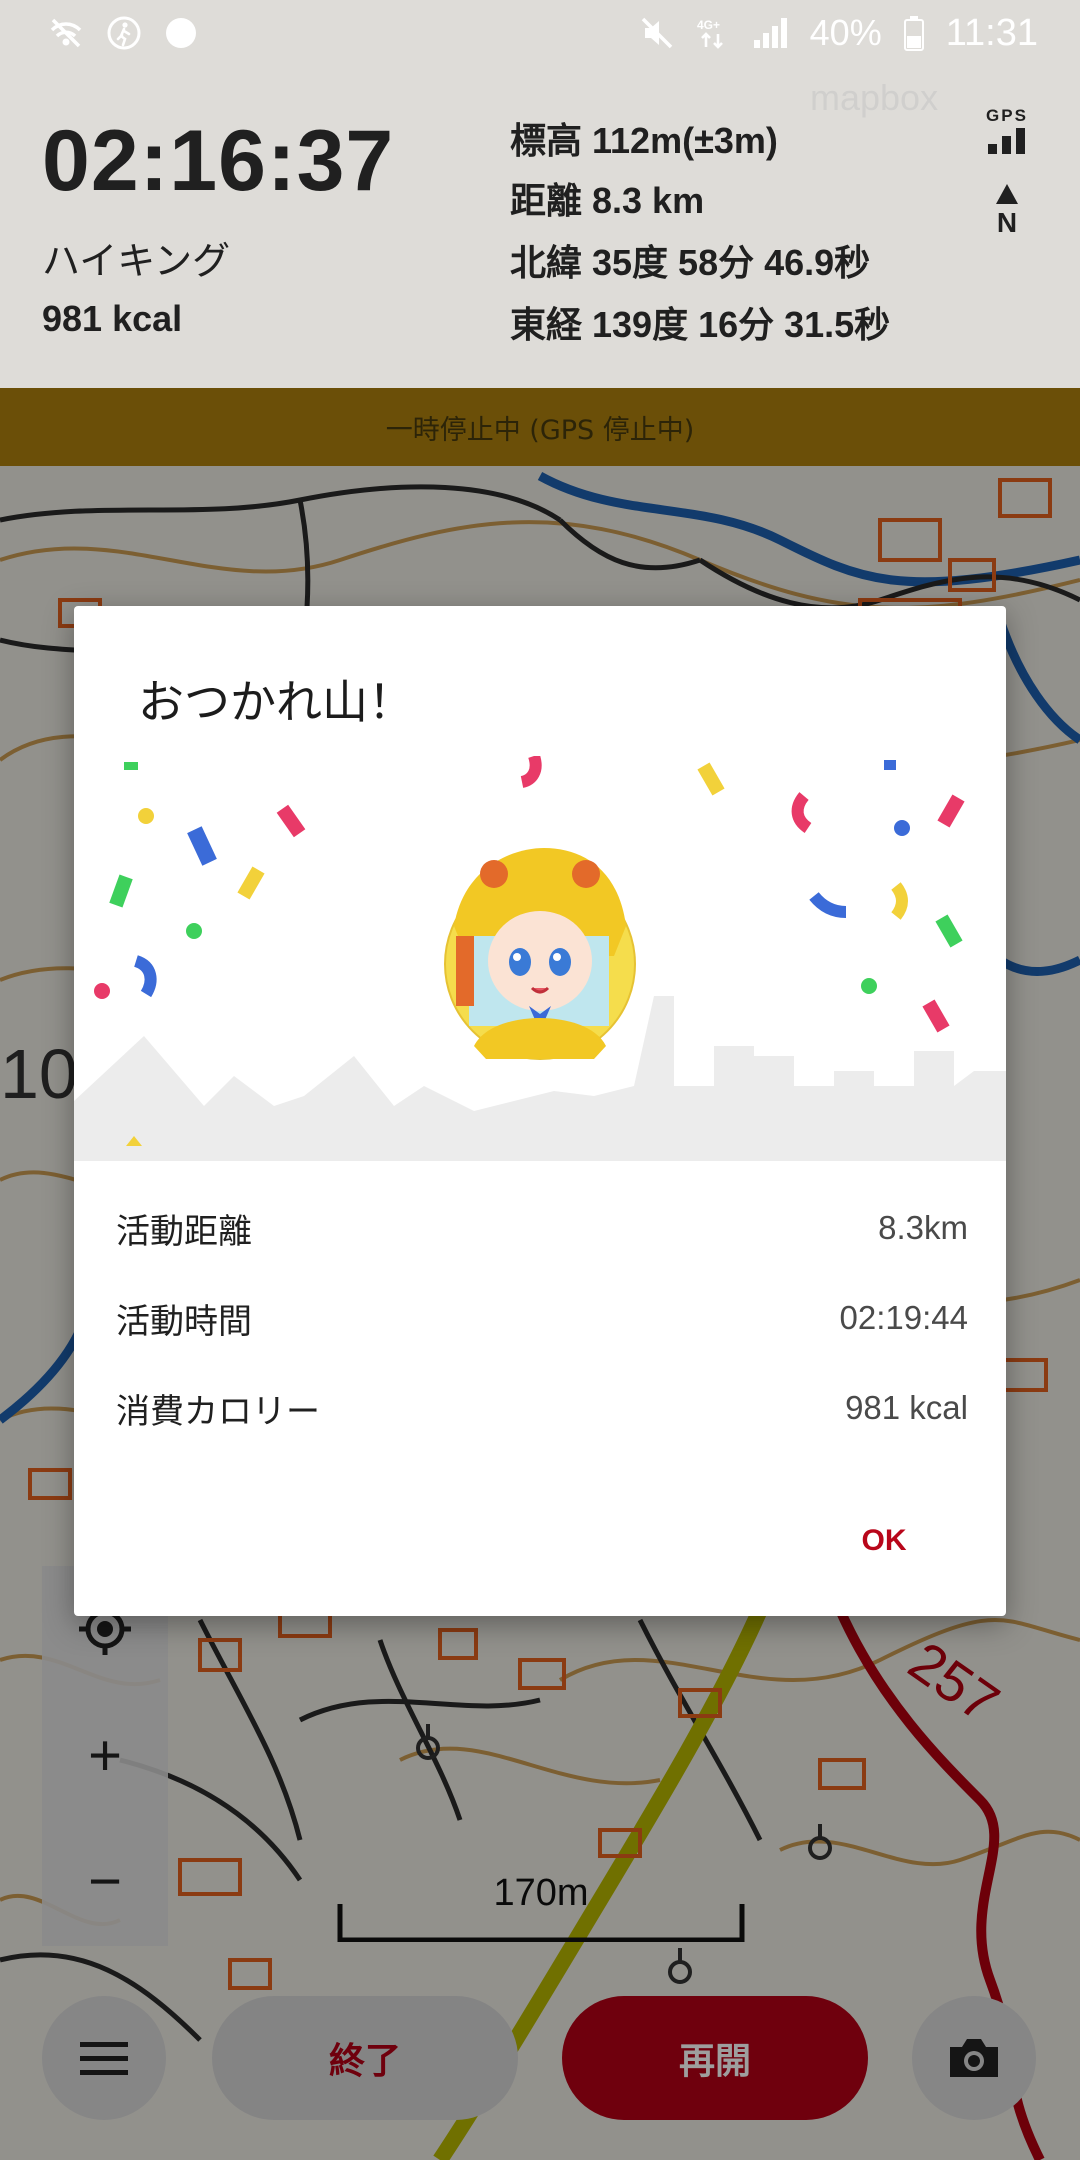 The width and height of the screenshot is (1080, 2160). What do you see at coordinates (845, 32) in the screenshot?
I see `battery-percent: 40%` at bounding box center [845, 32].